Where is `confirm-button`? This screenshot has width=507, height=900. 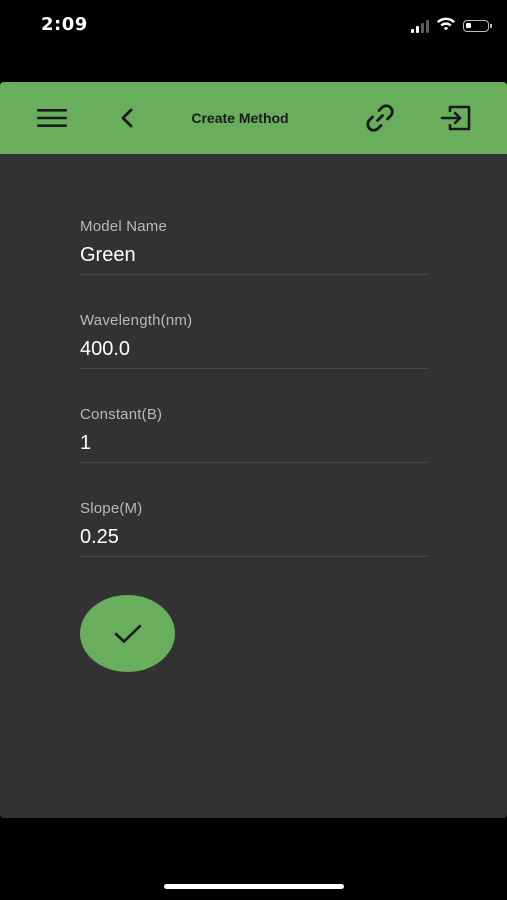 confirm-button is located at coordinates (127, 633).